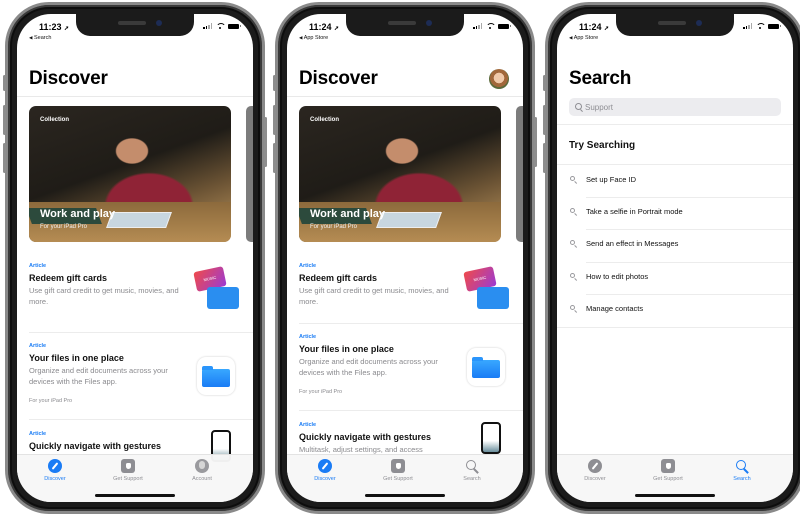  What do you see at coordinates (675, 180) in the screenshot?
I see `suggestion-item: Set up Face ID` at bounding box center [675, 180].